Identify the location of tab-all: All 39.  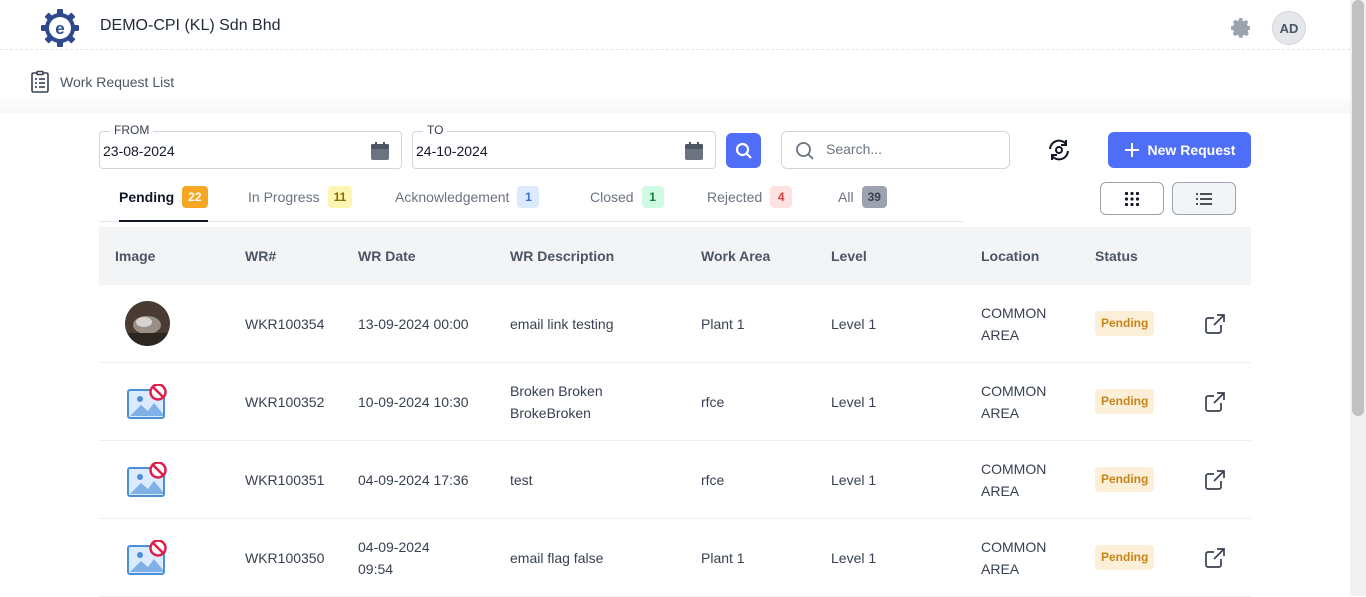
(862, 202).